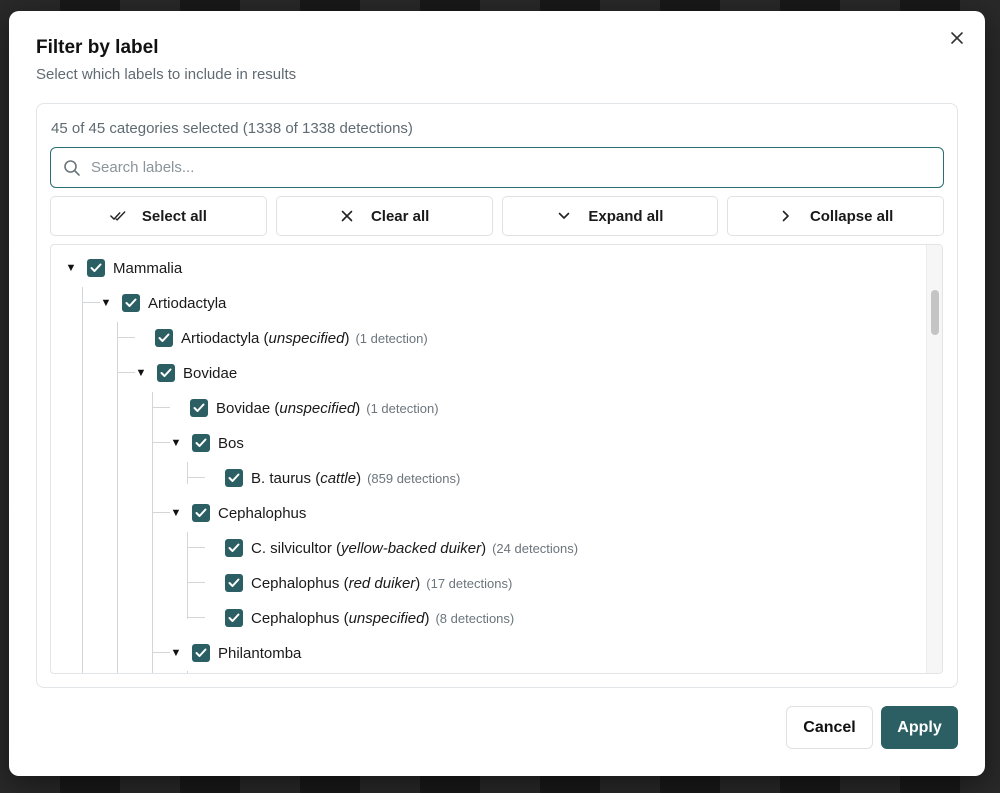 The height and width of the screenshot is (793, 1000). Describe the element at coordinates (400, 216) in the screenshot. I see `clear-all-label: Clear all` at that location.